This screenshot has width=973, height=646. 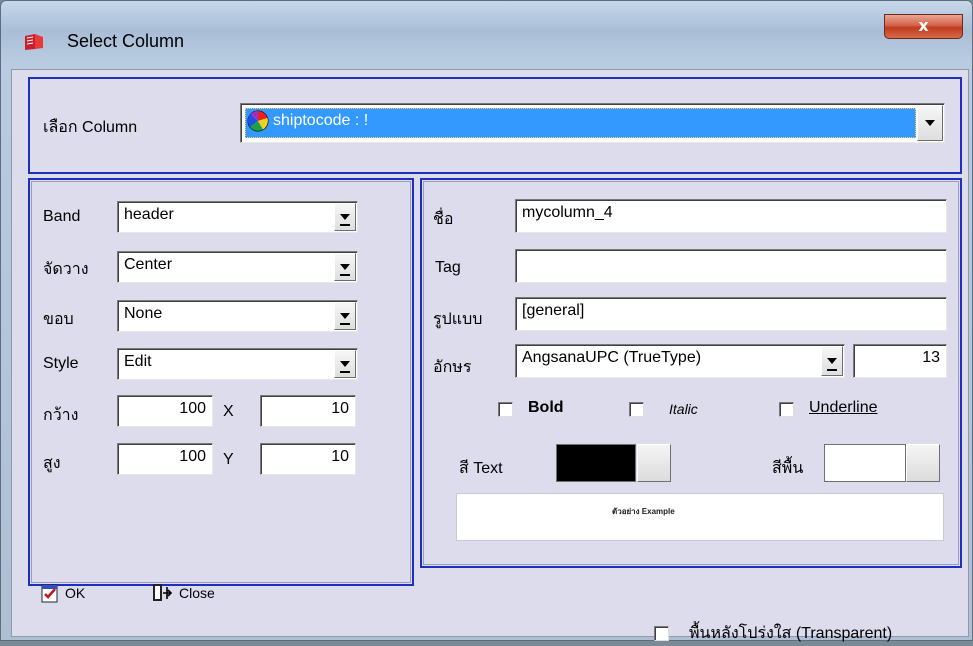 I want to click on name-label: ชื่อ, so click(x=443, y=219).